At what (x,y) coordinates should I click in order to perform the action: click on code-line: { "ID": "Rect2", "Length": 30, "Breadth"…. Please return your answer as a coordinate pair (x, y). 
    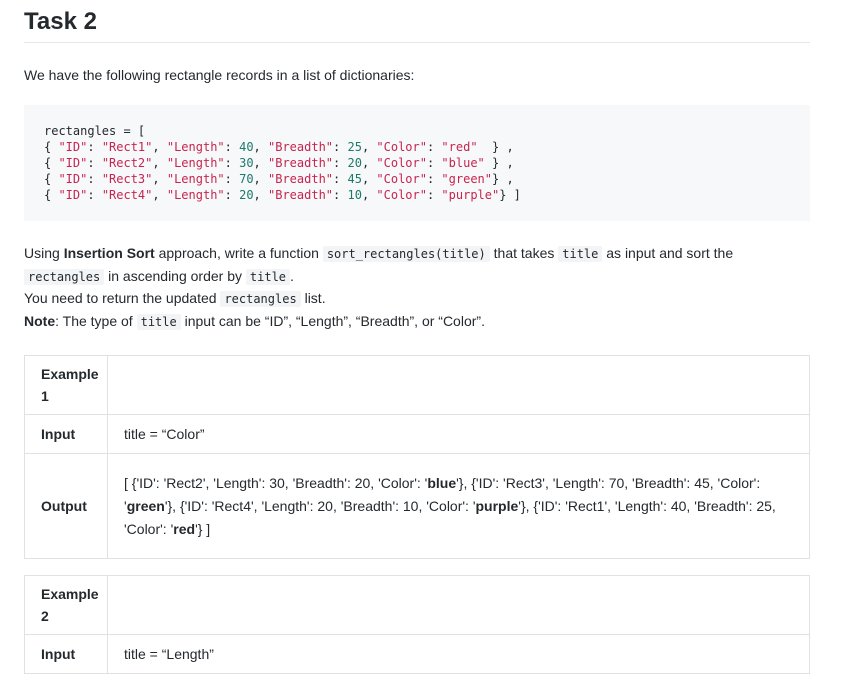
    Looking at the image, I should click on (279, 163).